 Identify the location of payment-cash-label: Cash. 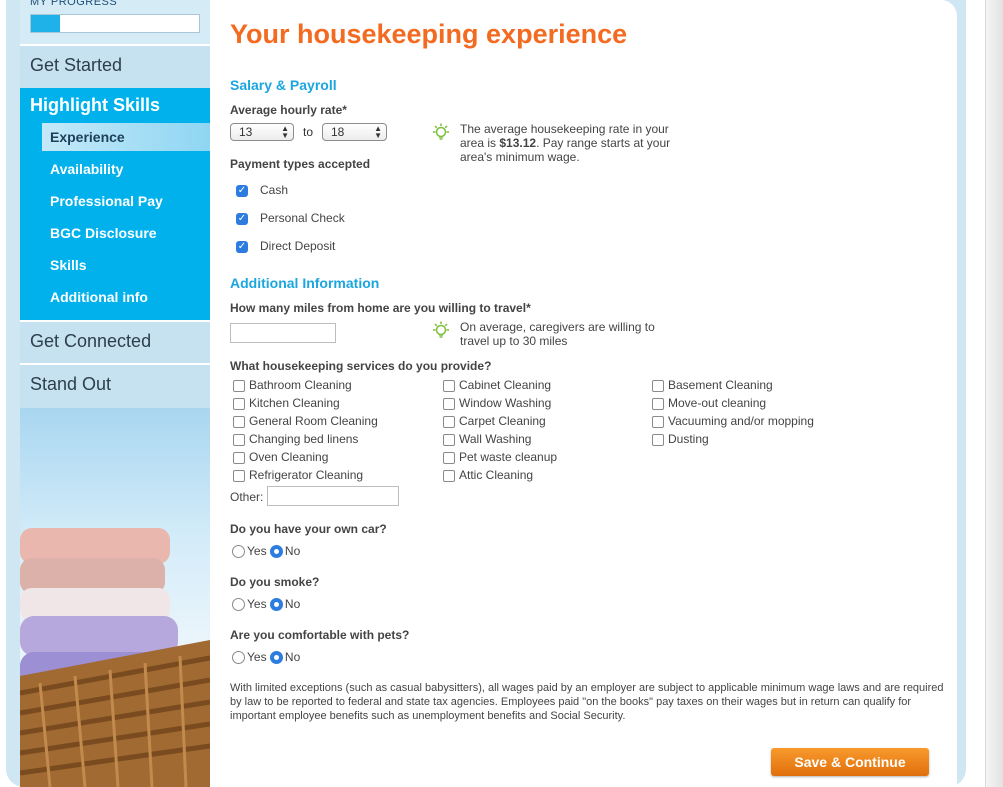
(274, 190).